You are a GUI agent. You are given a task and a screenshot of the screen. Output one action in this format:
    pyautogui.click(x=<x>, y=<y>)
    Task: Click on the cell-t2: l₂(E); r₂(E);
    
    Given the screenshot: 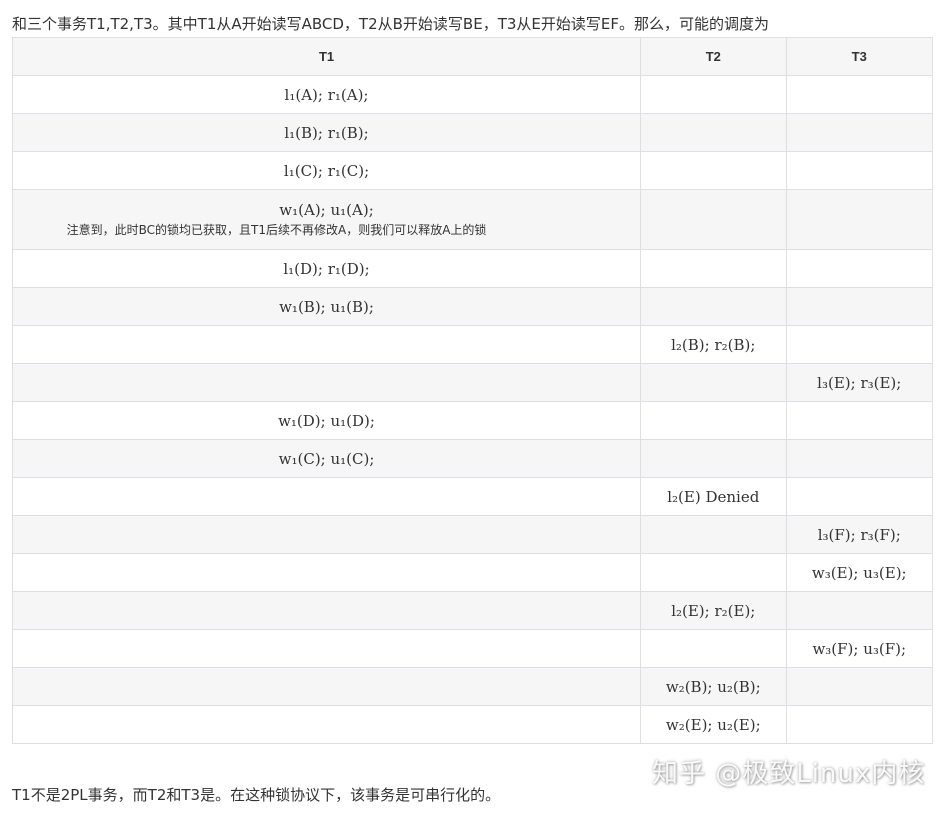 What is the action you would take?
    pyautogui.click(x=713, y=610)
    